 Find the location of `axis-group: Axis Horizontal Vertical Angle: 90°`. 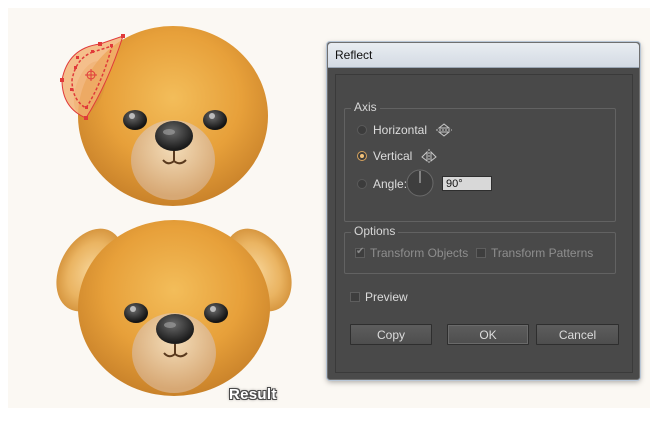

axis-group: Axis Horizontal Vertical Angle: 90° is located at coordinates (480, 161).